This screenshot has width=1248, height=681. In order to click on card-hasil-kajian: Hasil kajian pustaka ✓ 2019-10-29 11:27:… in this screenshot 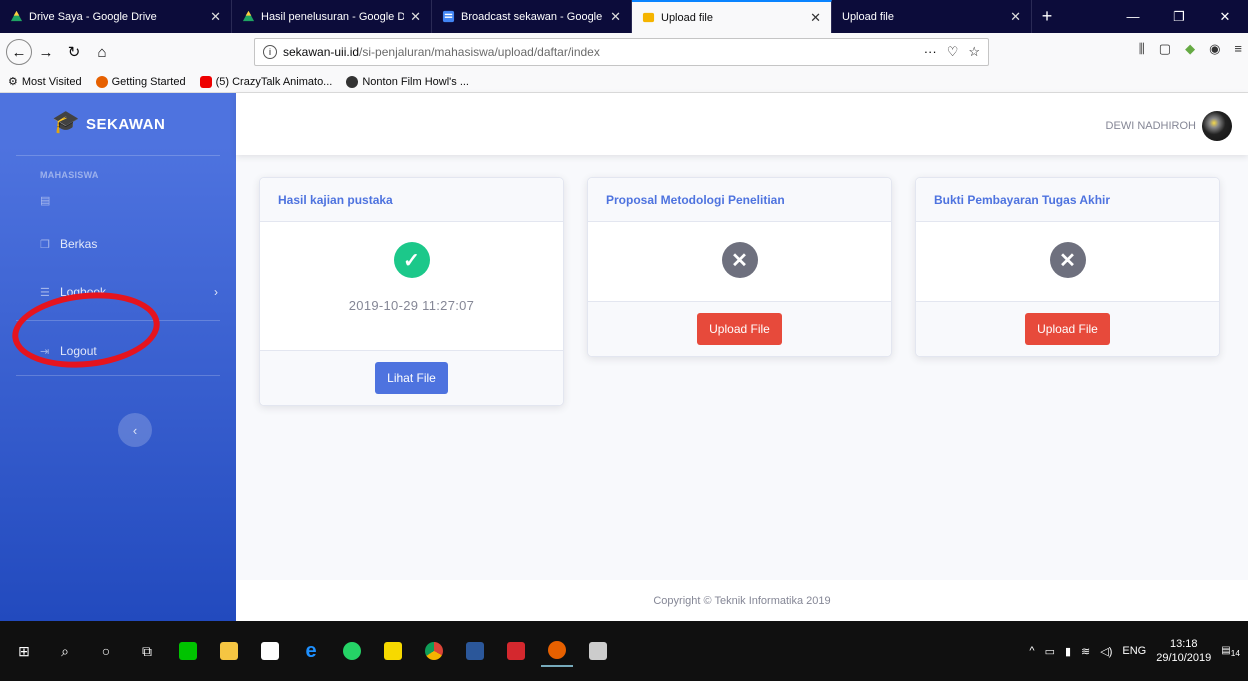, I will do `click(411, 291)`.